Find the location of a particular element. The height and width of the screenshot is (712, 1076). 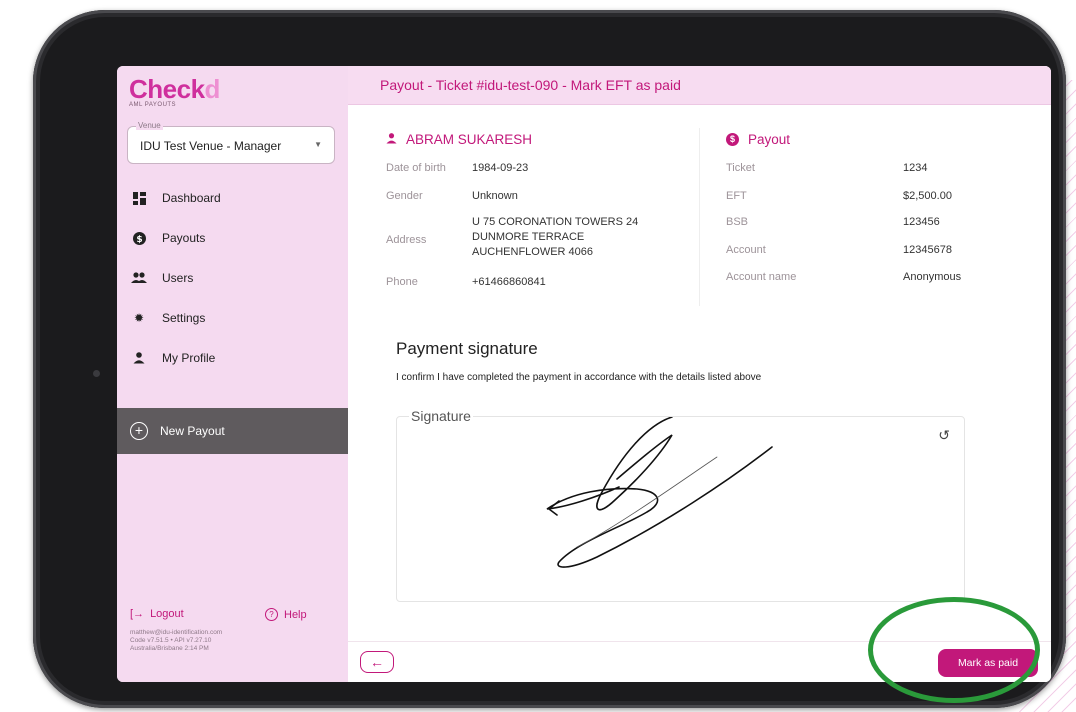

account-value: 12345678 is located at coordinates (927, 250).